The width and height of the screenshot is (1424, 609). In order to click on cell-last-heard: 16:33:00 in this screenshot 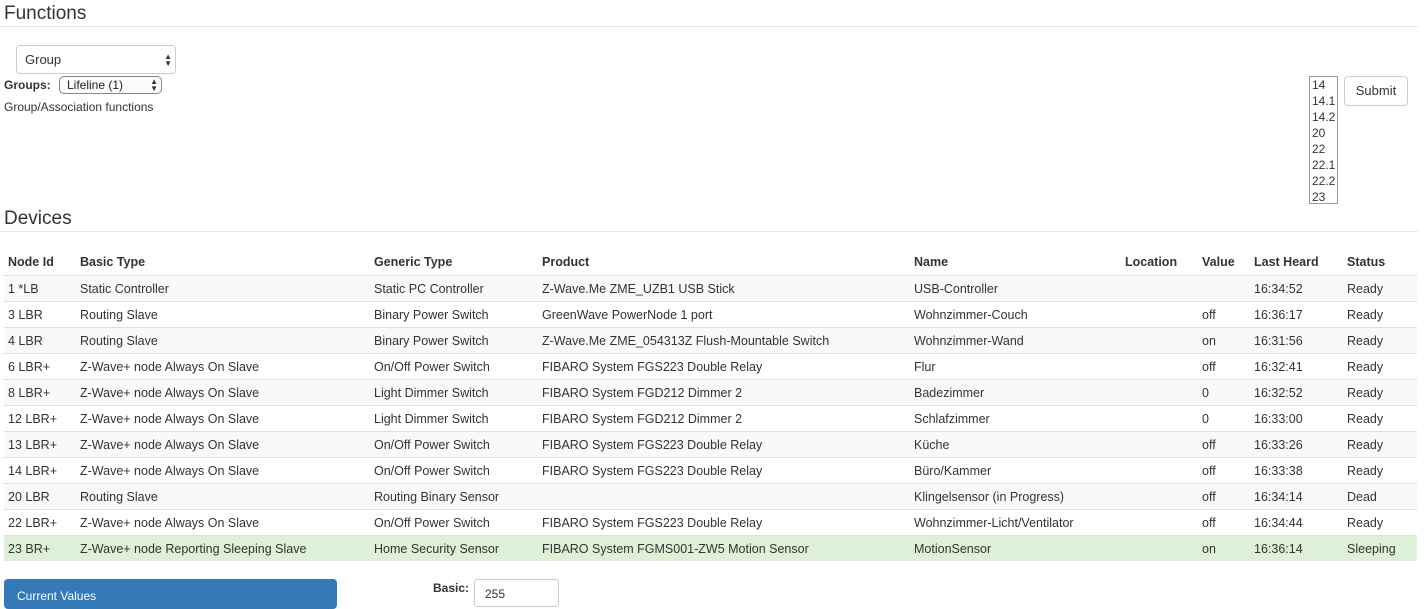, I will do `click(1296, 418)`.